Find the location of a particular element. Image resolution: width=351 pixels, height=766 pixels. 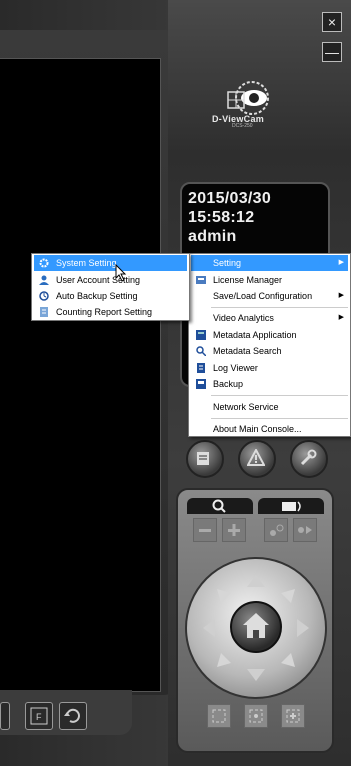

target-icon is located at coordinates (256, 716).